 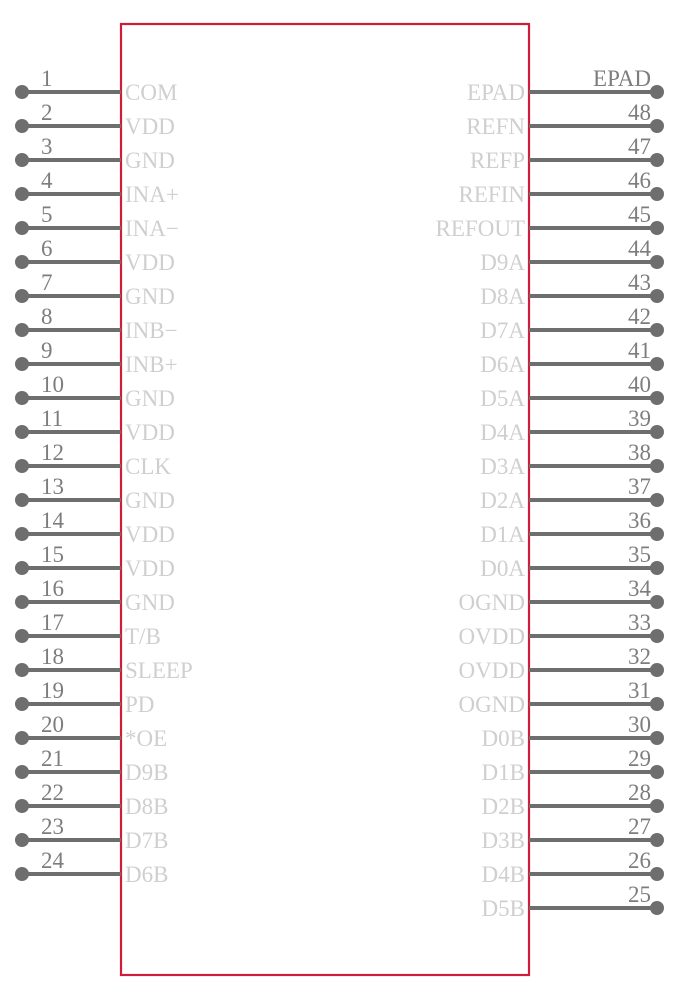 I want to click on pin-number-label: 37, so click(x=639, y=486).